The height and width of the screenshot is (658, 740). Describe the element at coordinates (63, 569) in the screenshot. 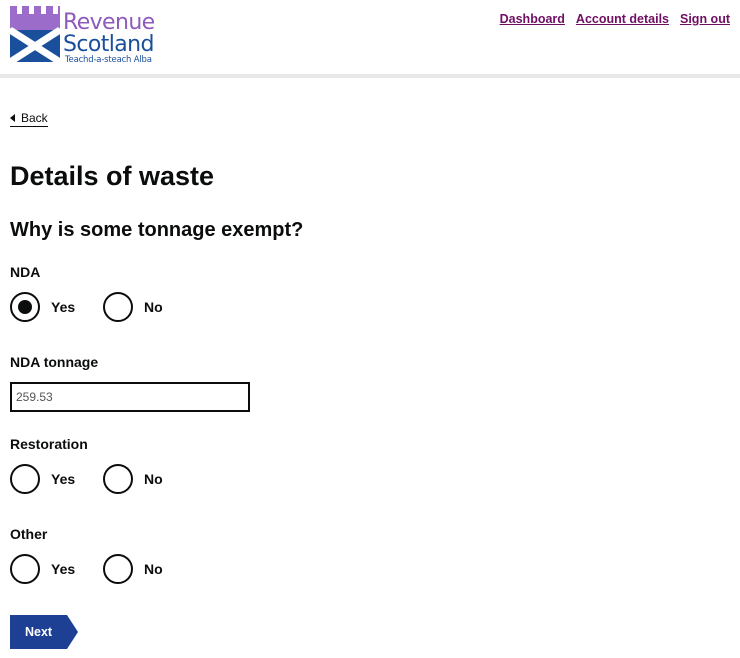

I see `other-yes-label: Yes` at that location.